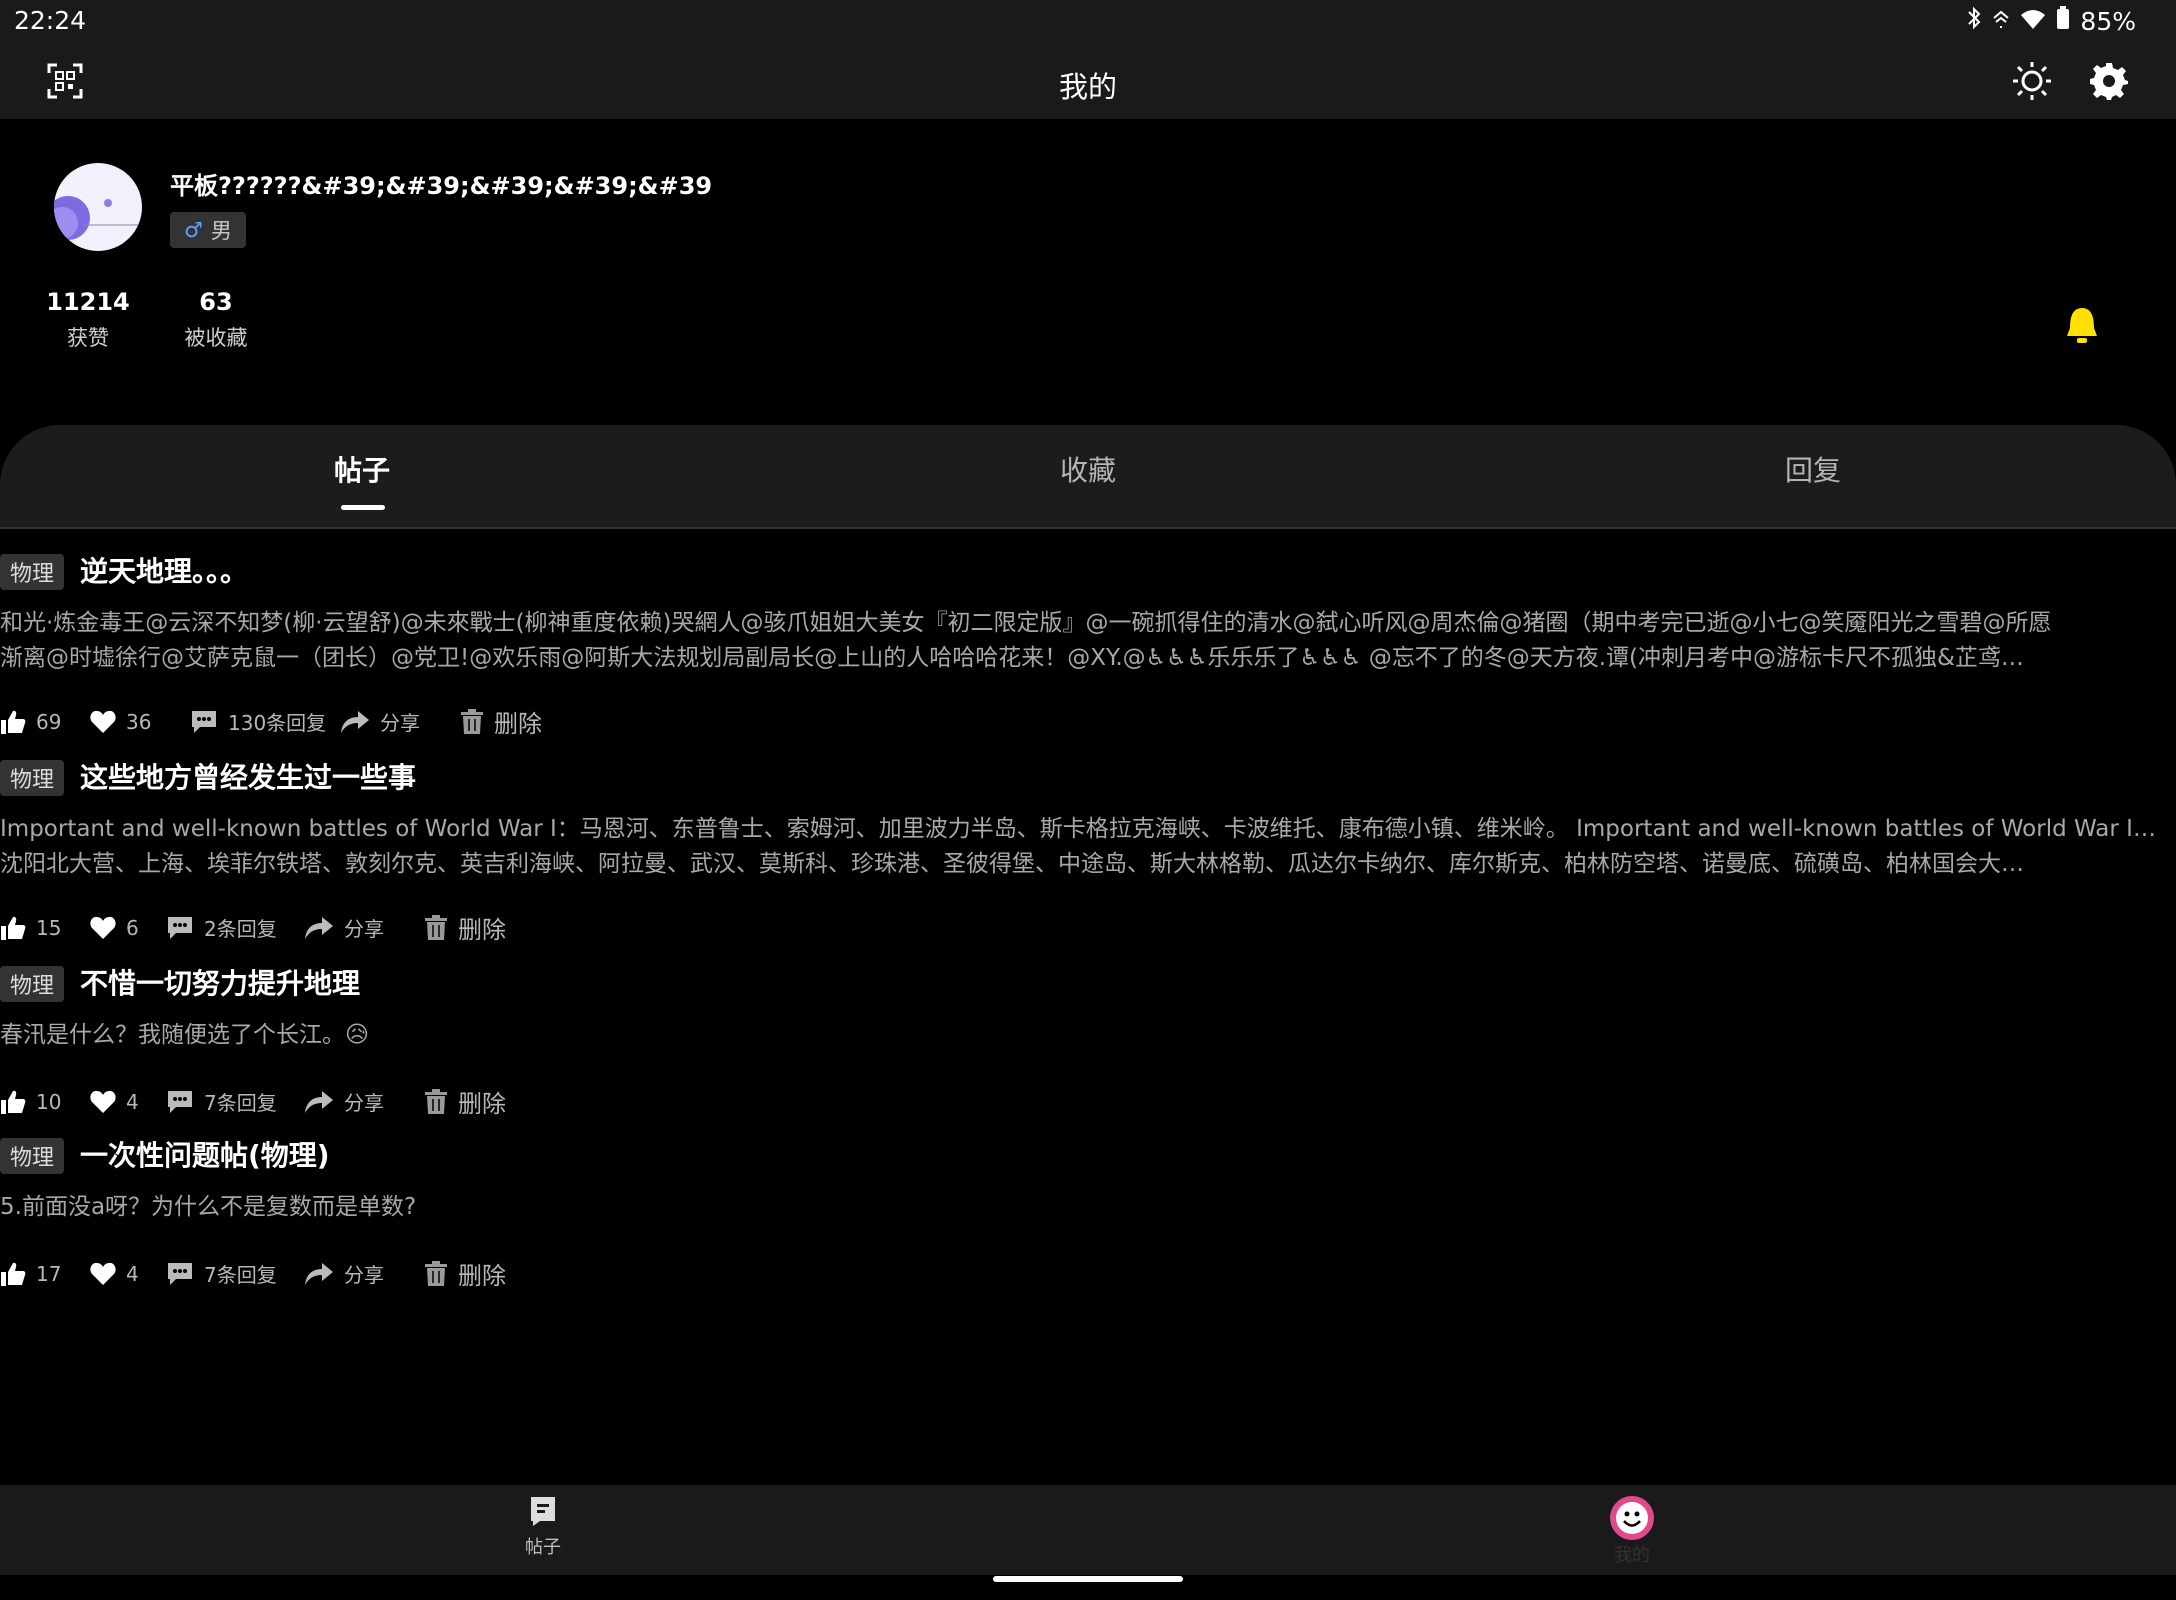 This screenshot has width=2176, height=1600. What do you see at coordinates (277, 723) in the screenshot?
I see `reply-count: 130条回复` at bounding box center [277, 723].